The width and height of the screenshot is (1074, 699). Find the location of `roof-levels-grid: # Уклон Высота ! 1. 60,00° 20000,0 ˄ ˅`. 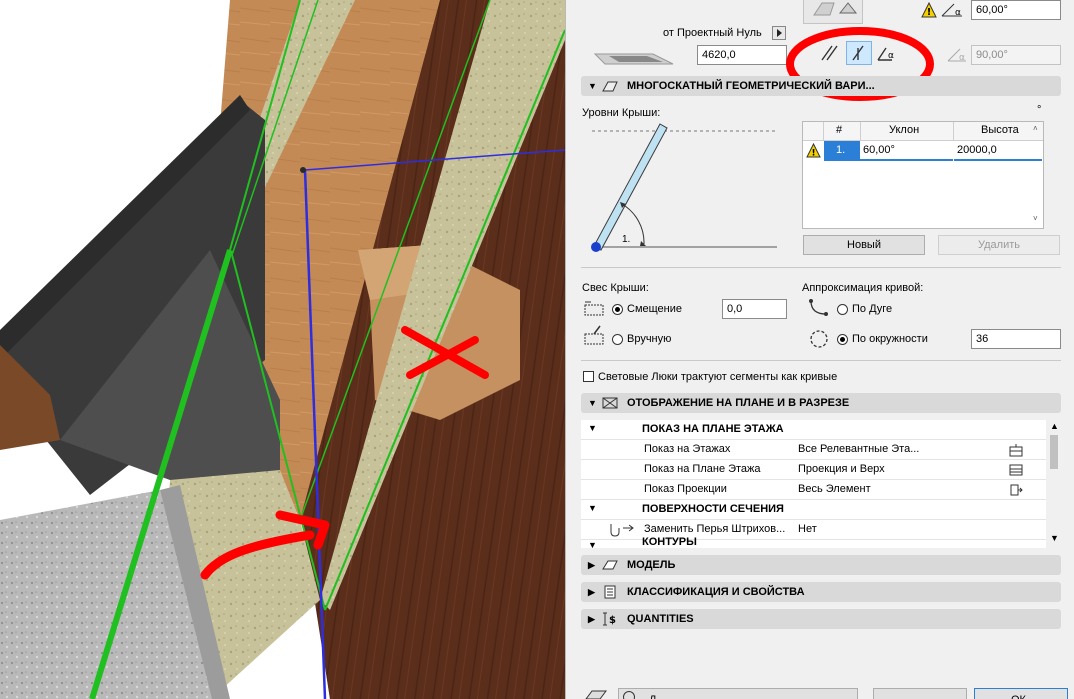

roof-levels-grid: # Уклон Высота ! 1. 60,00° 20000,0 ˄ ˅ is located at coordinates (923, 175).